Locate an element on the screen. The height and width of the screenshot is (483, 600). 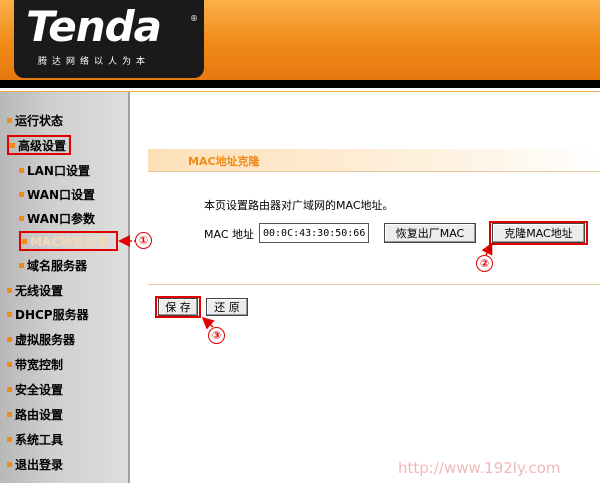
save-button: 保 存 is located at coordinates (178, 307).